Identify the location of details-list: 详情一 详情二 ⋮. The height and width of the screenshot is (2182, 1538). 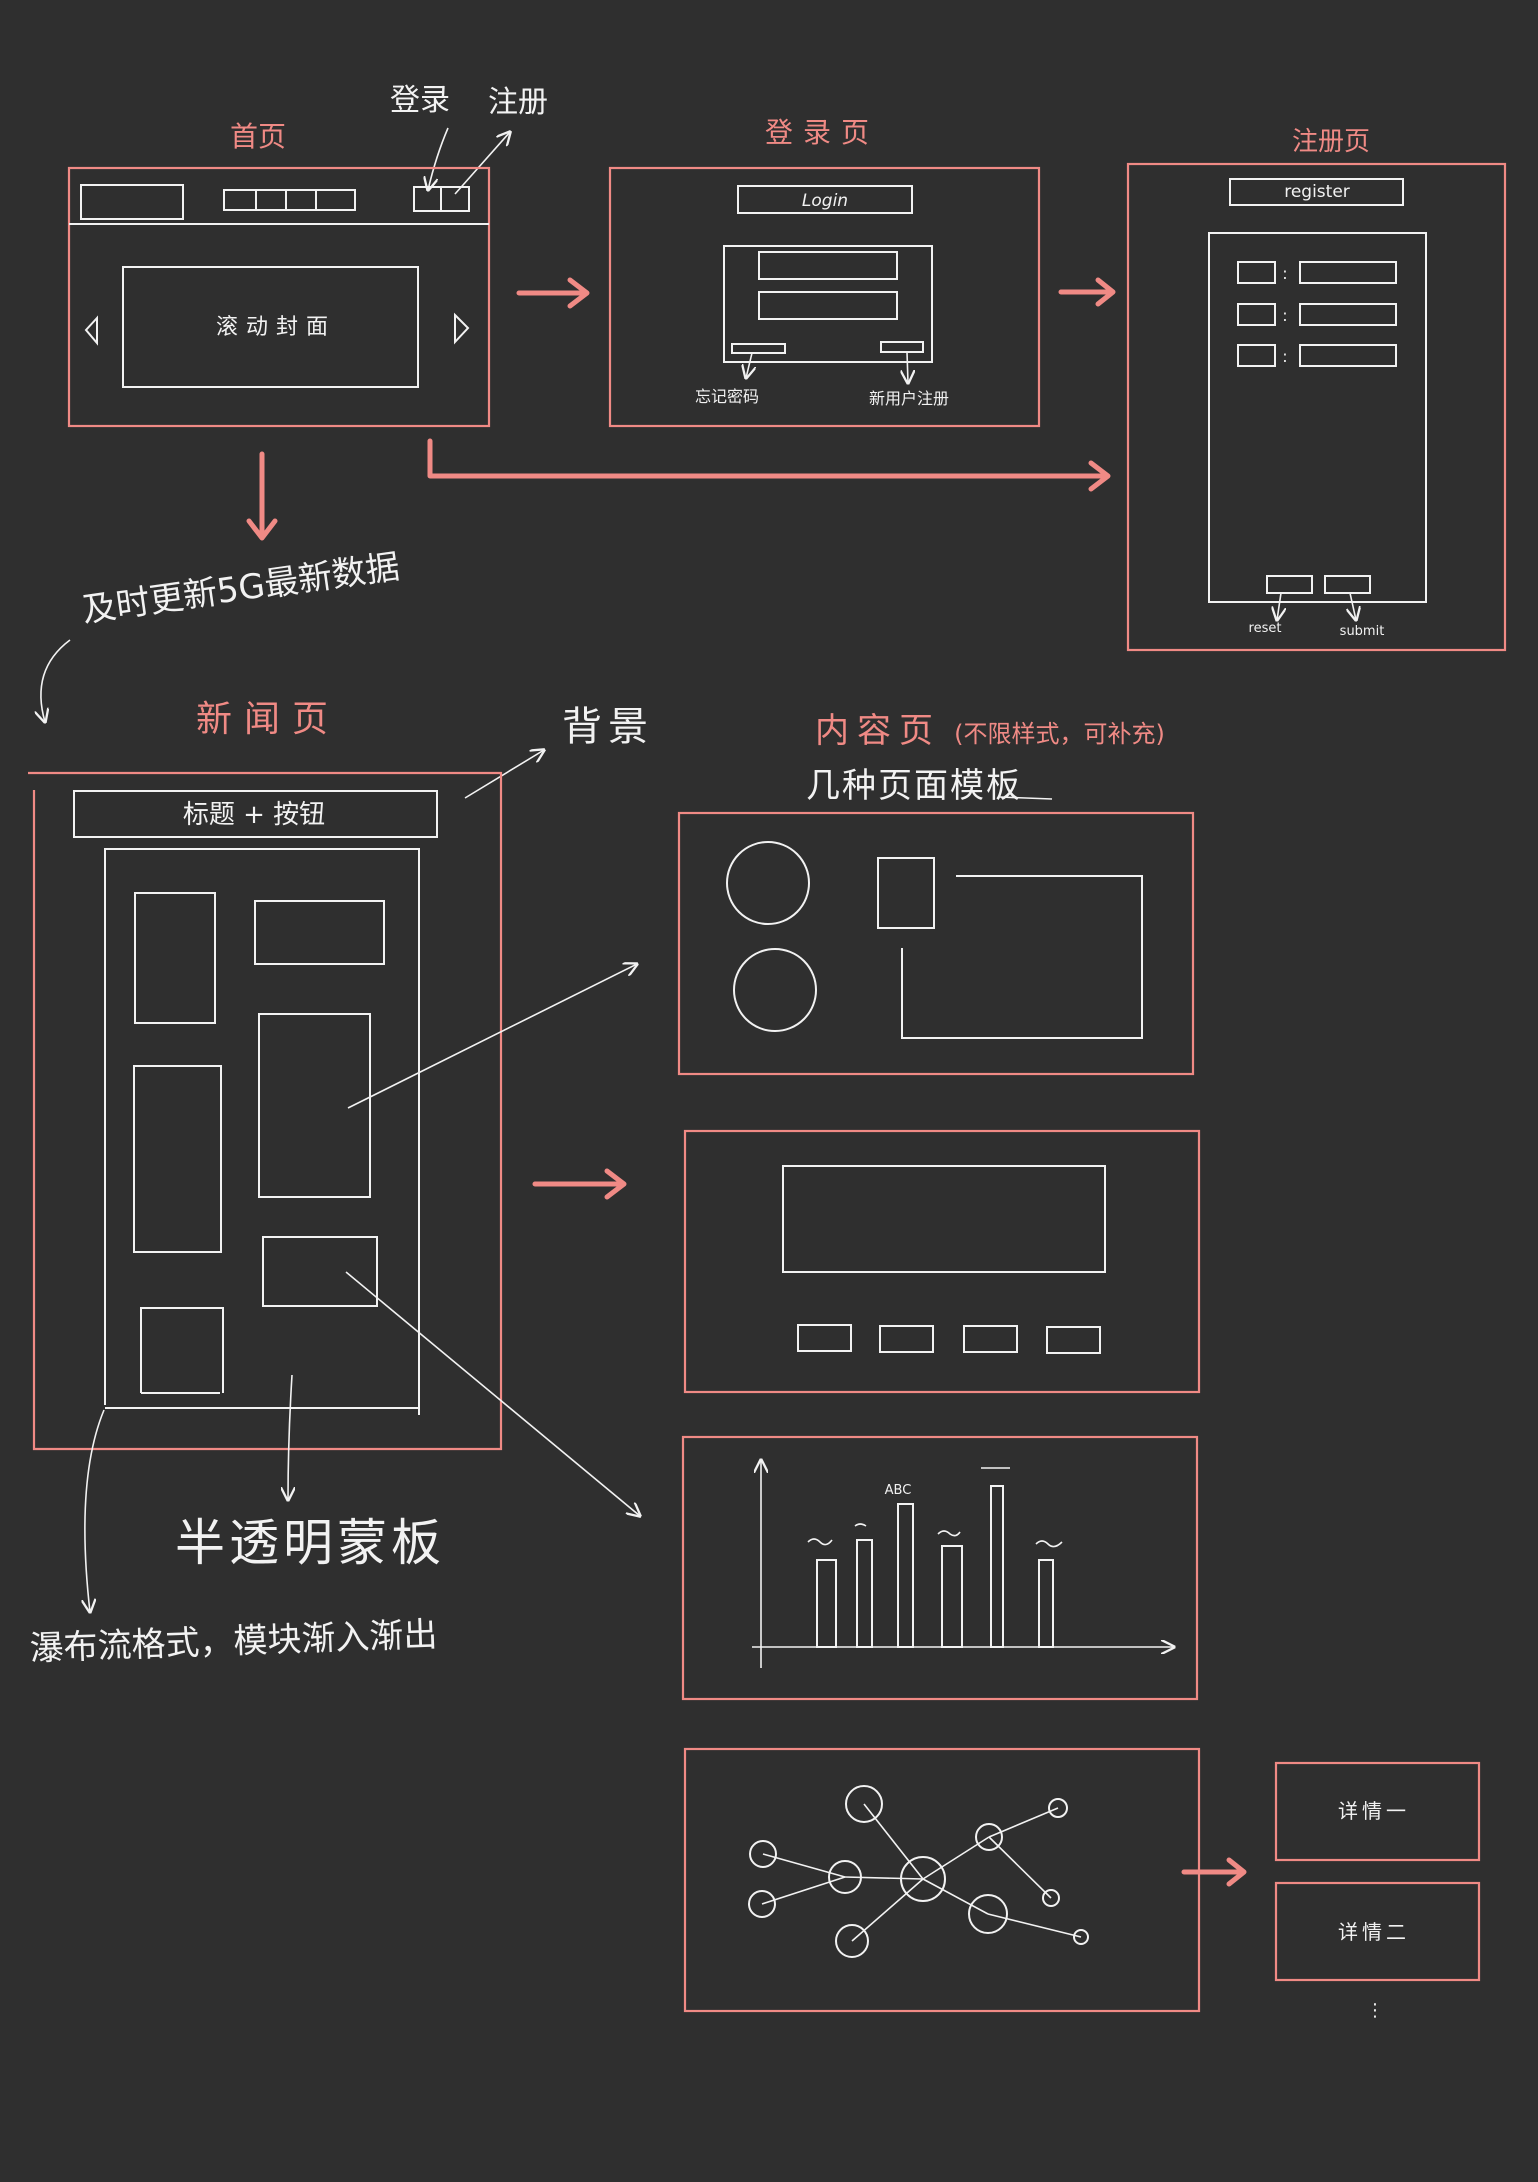
(1377, 1891).